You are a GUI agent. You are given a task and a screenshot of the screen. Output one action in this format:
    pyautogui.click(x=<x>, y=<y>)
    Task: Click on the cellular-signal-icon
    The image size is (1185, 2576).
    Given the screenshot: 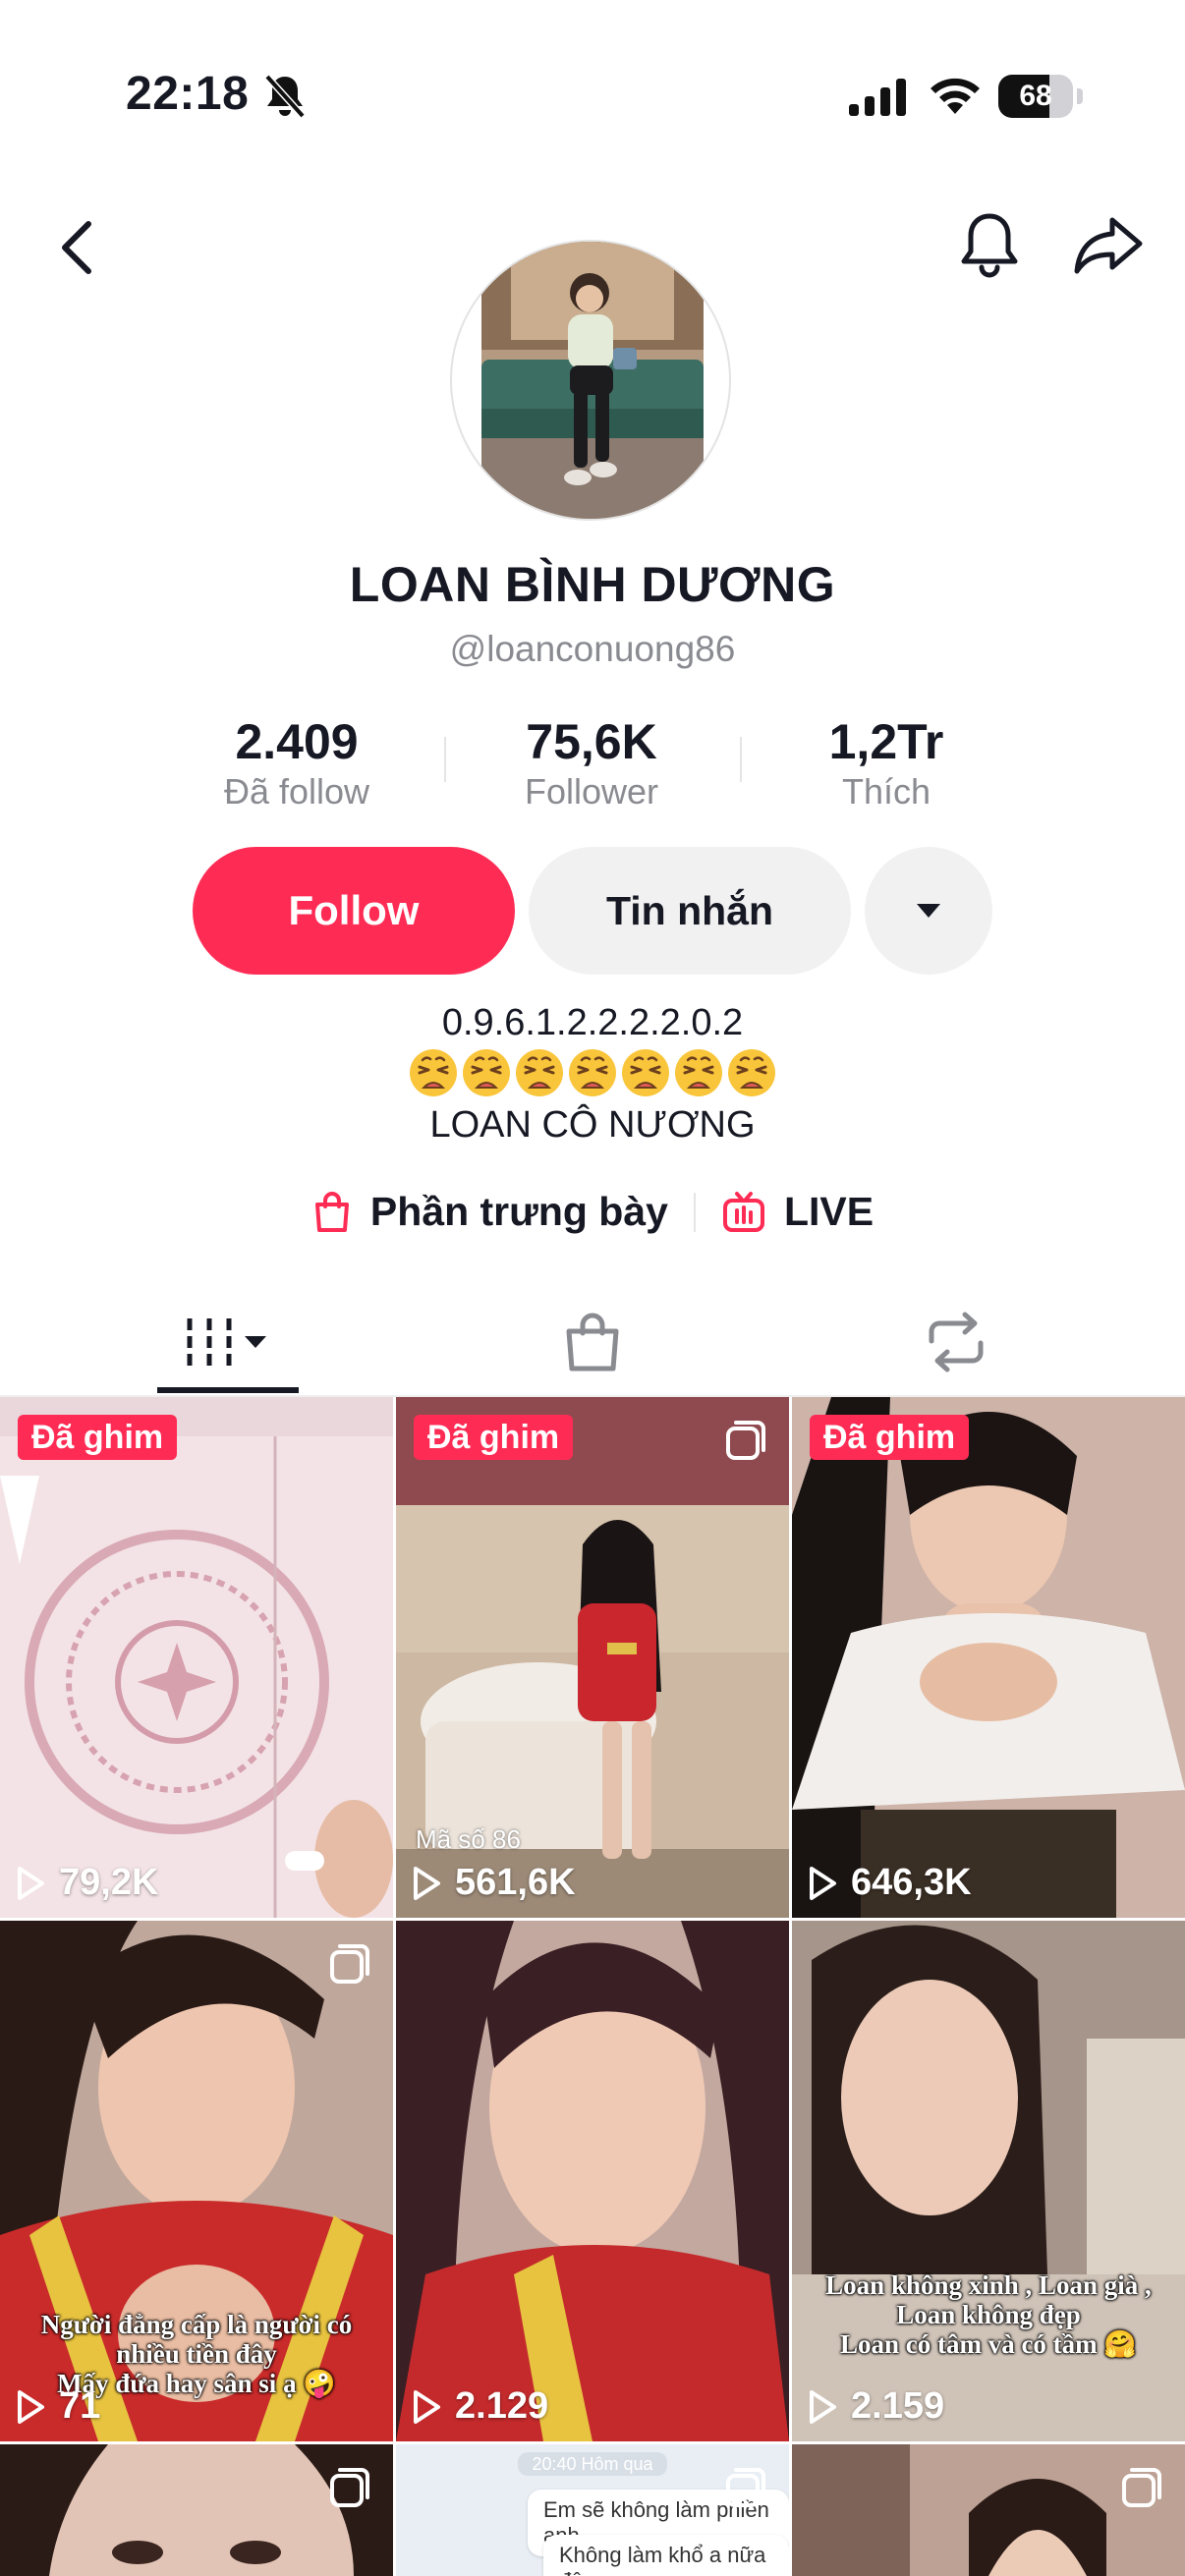 What is the action you would take?
    pyautogui.click(x=878, y=96)
    